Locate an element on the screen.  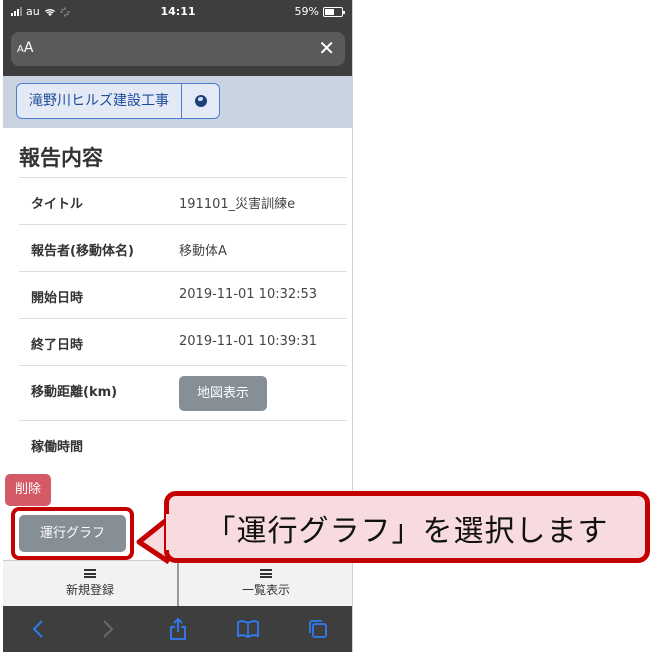
address-bar: AA ✕ is located at coordinates (177, 51).